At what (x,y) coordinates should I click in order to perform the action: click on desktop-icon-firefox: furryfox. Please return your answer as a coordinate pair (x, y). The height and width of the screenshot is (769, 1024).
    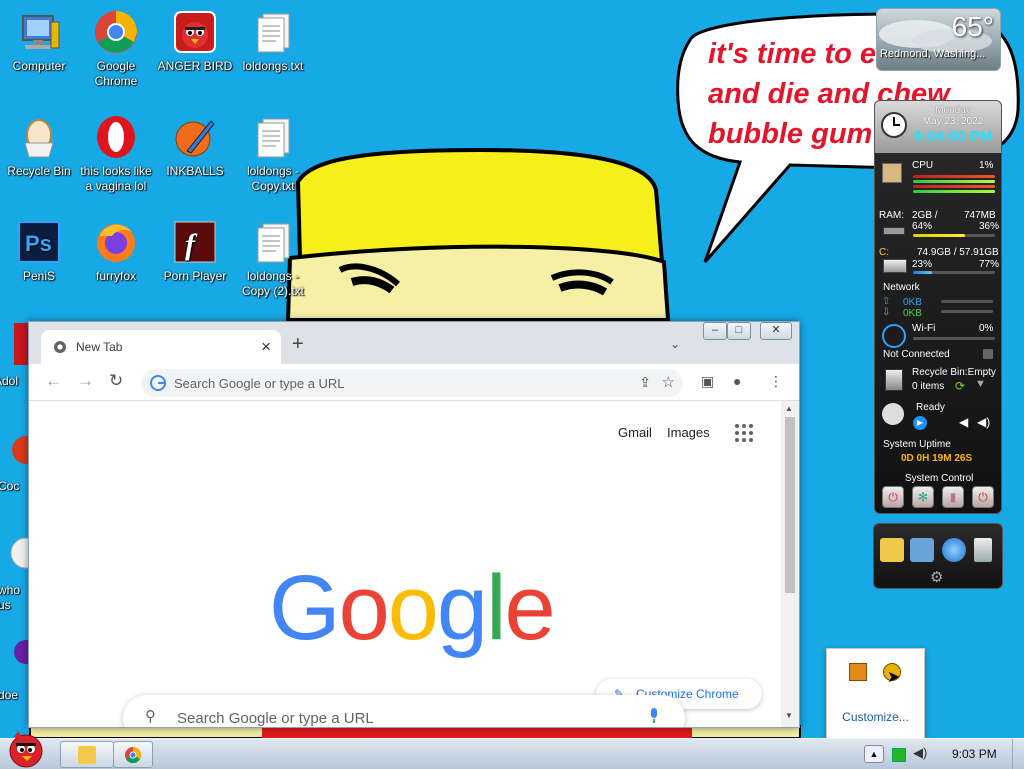
    Looking at the image, I should click on (116, 251).